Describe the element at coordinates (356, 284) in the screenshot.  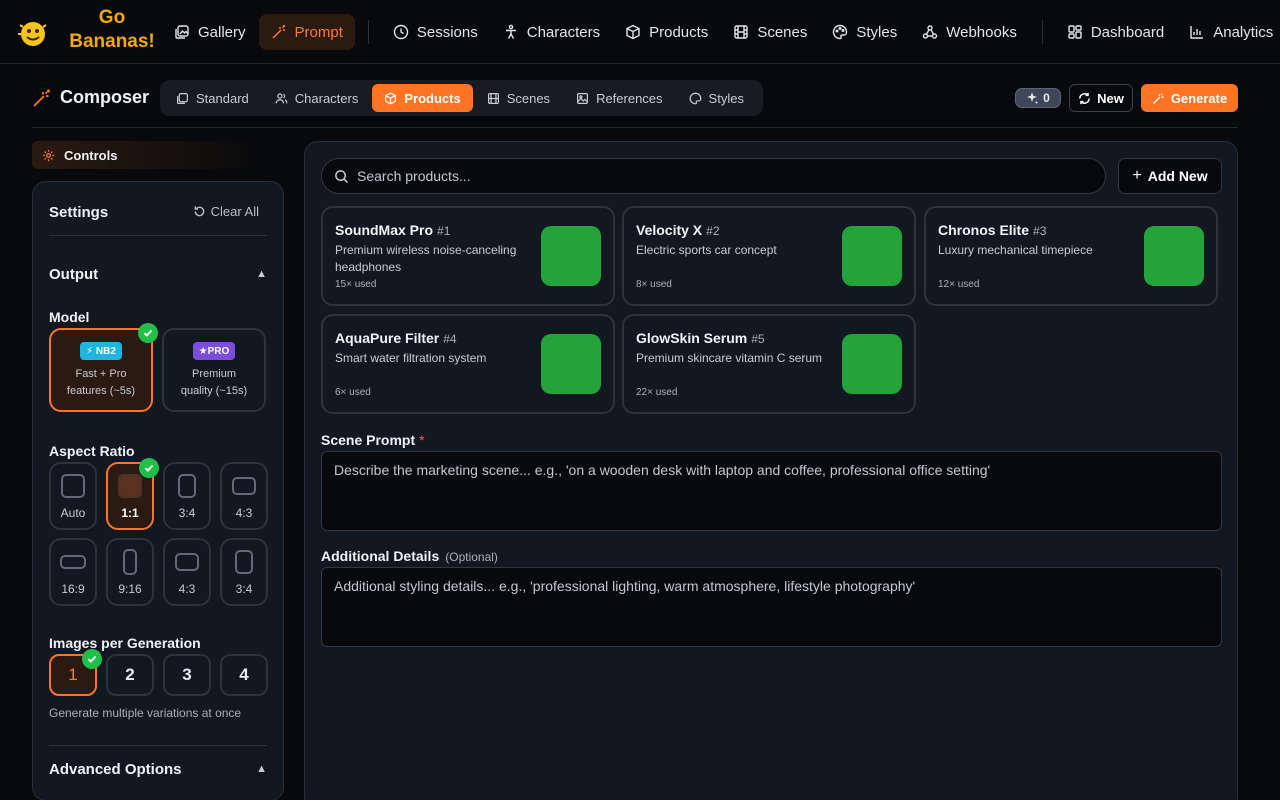
I see `product-usage-count: 15× used` at that location.